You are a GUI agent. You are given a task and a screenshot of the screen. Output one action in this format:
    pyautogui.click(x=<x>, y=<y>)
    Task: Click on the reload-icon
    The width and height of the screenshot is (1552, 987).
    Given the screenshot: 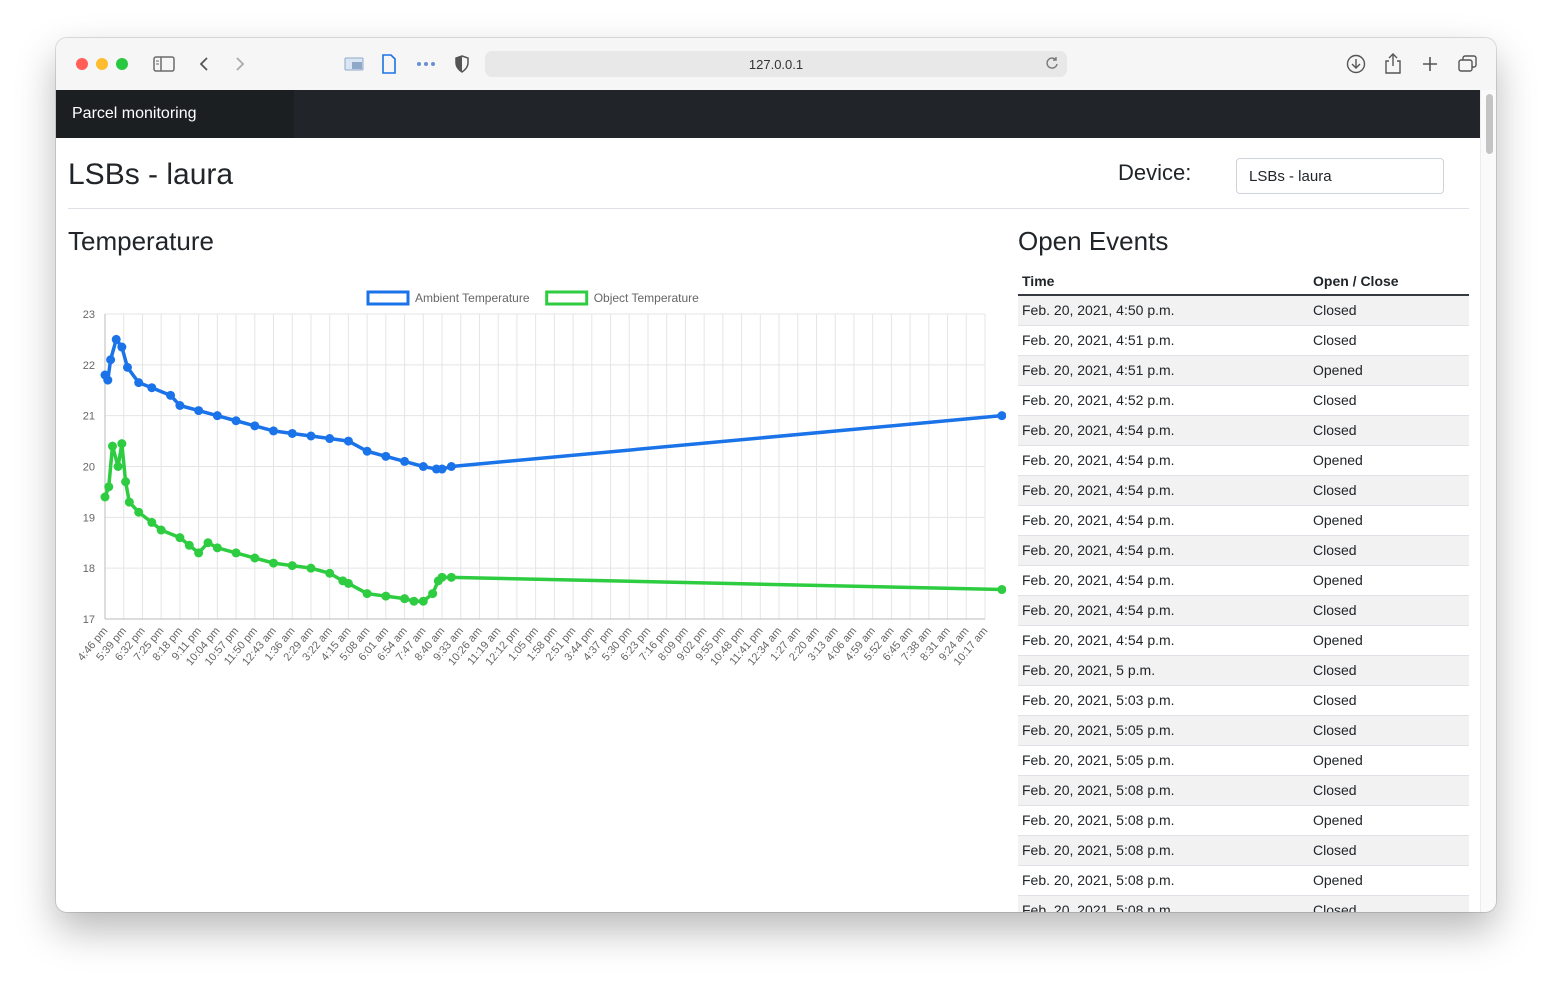 What is the action you would take?
    pyautogui.click(x=1052, y=64)
    